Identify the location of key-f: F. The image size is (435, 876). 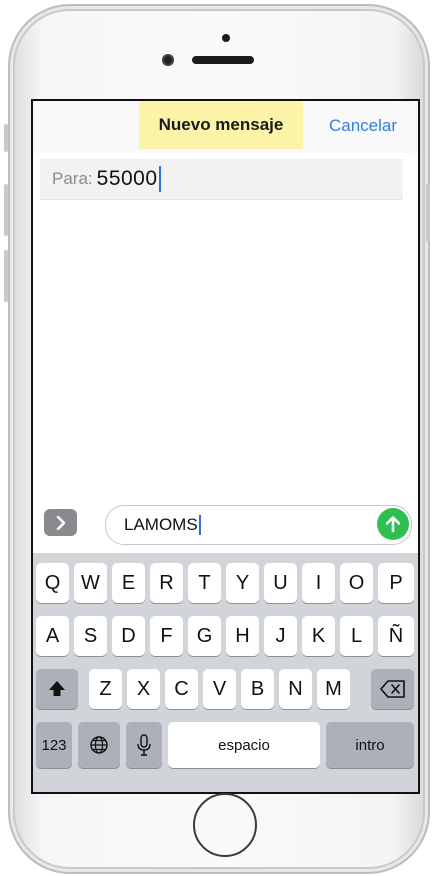
(166, 636).